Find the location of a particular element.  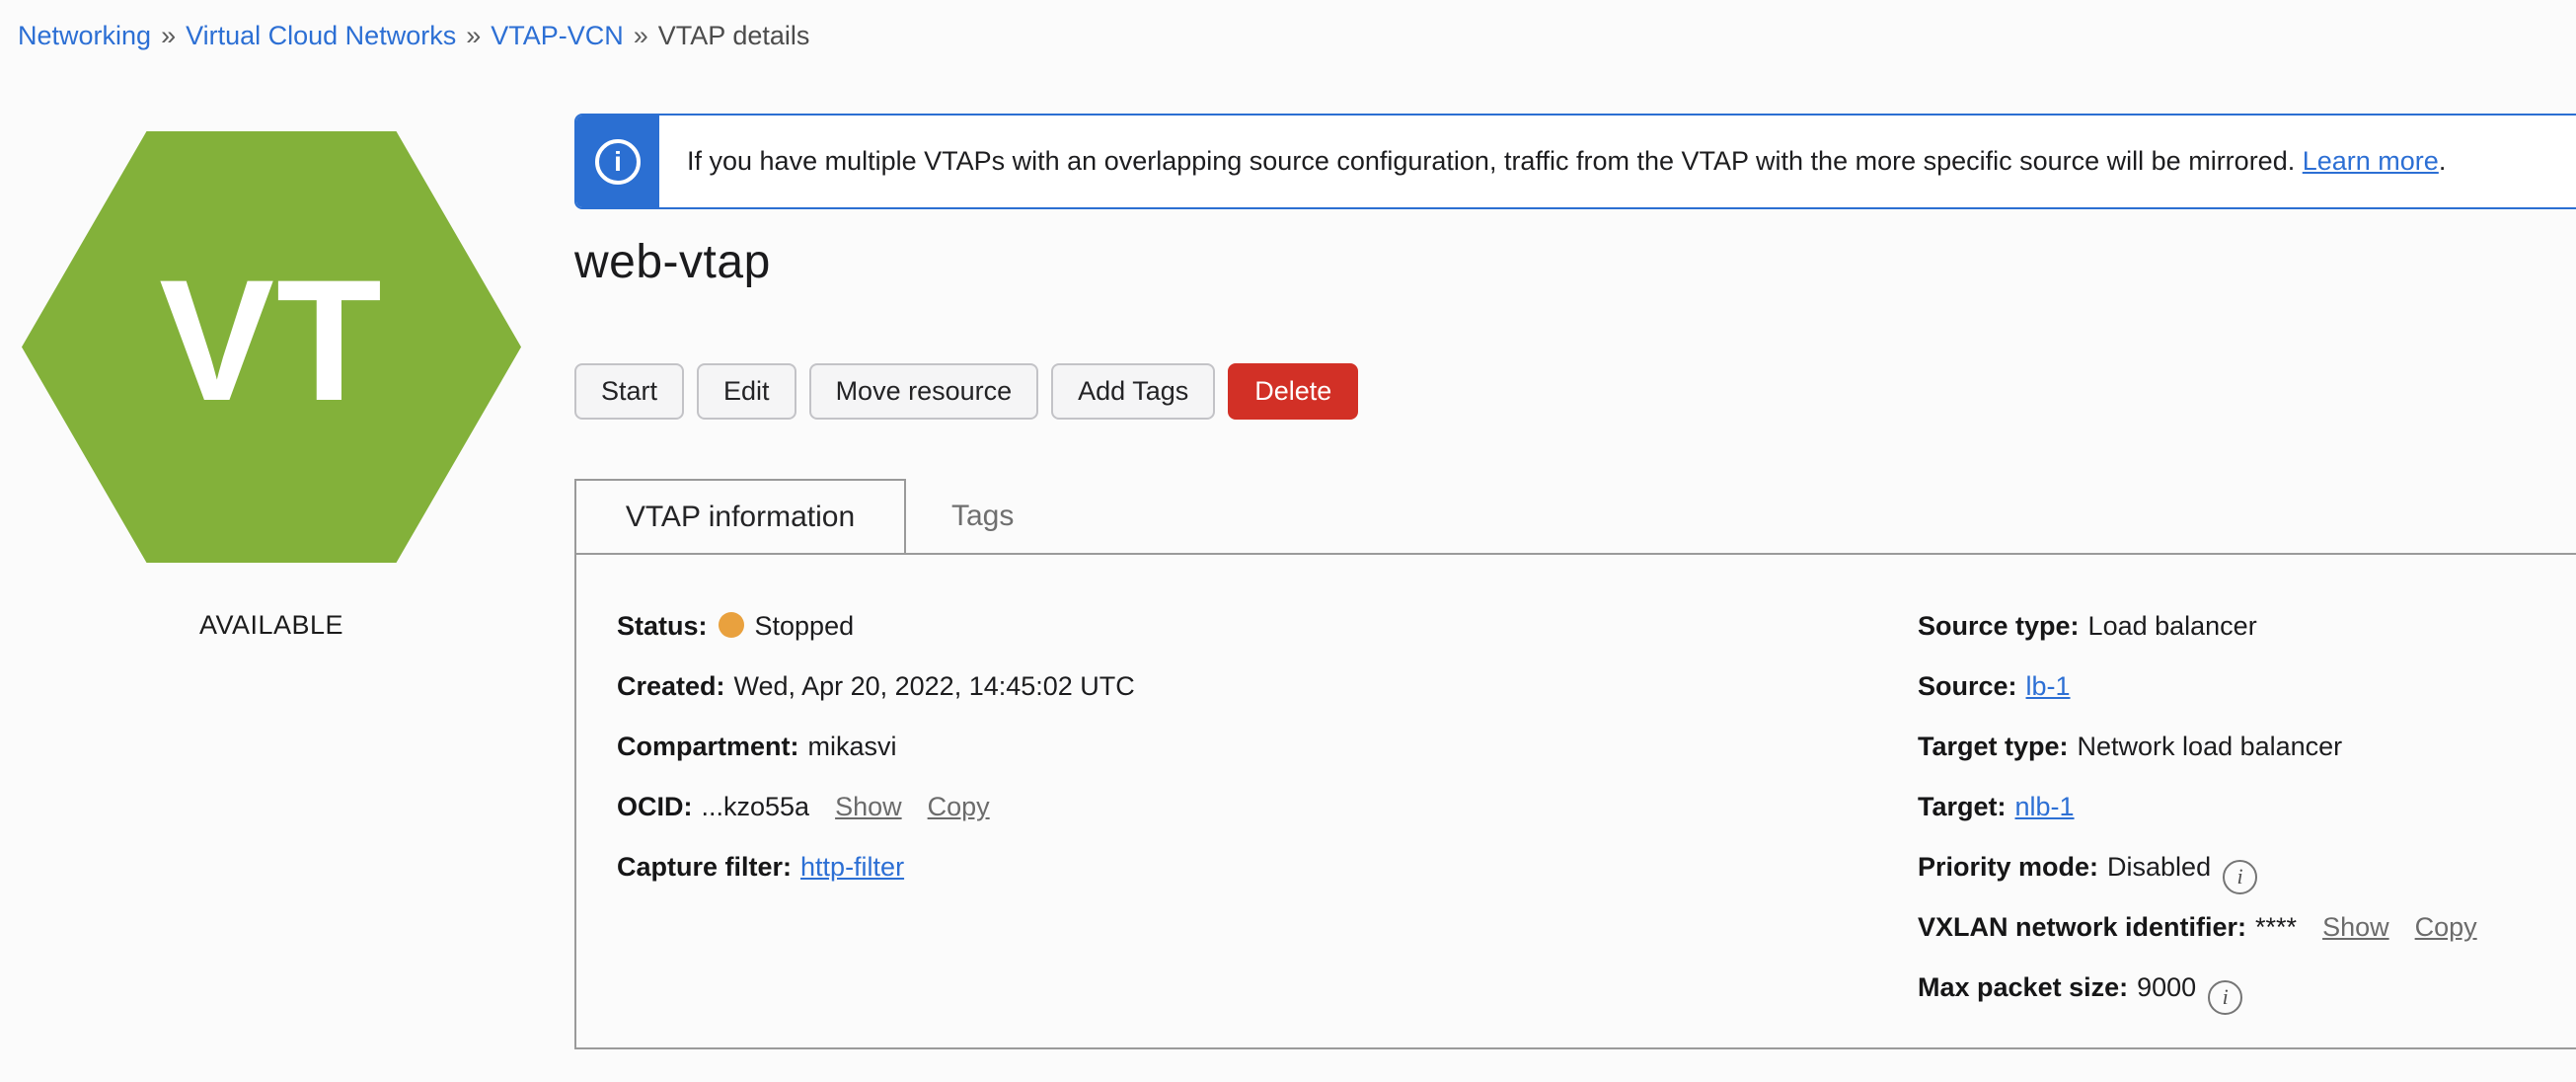

capture-filter-link: http-filter is located at coordinates (852, 867).